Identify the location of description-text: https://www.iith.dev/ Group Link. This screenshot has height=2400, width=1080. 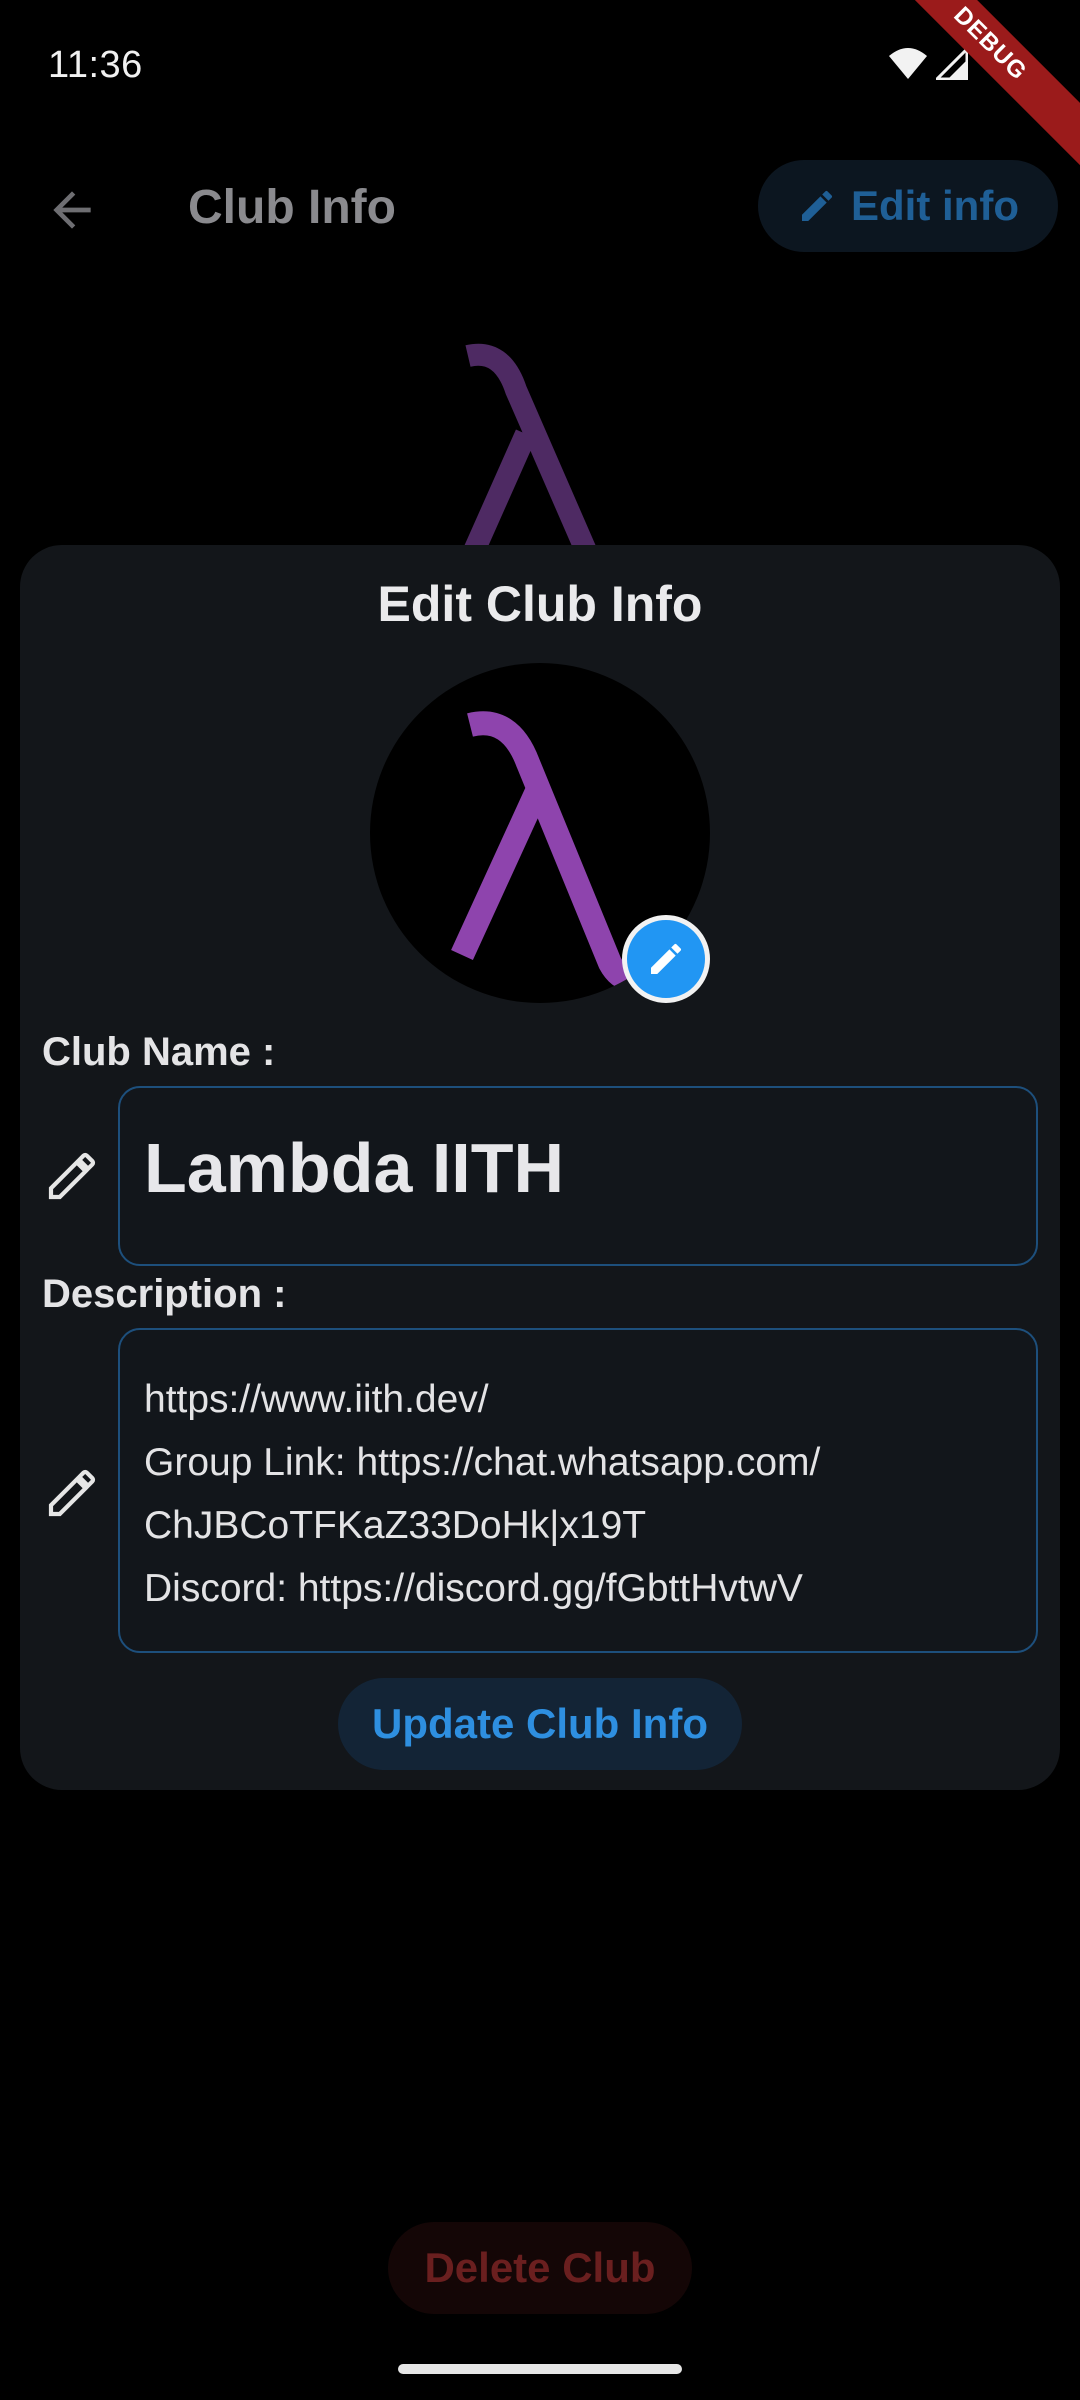
(482, 1494).